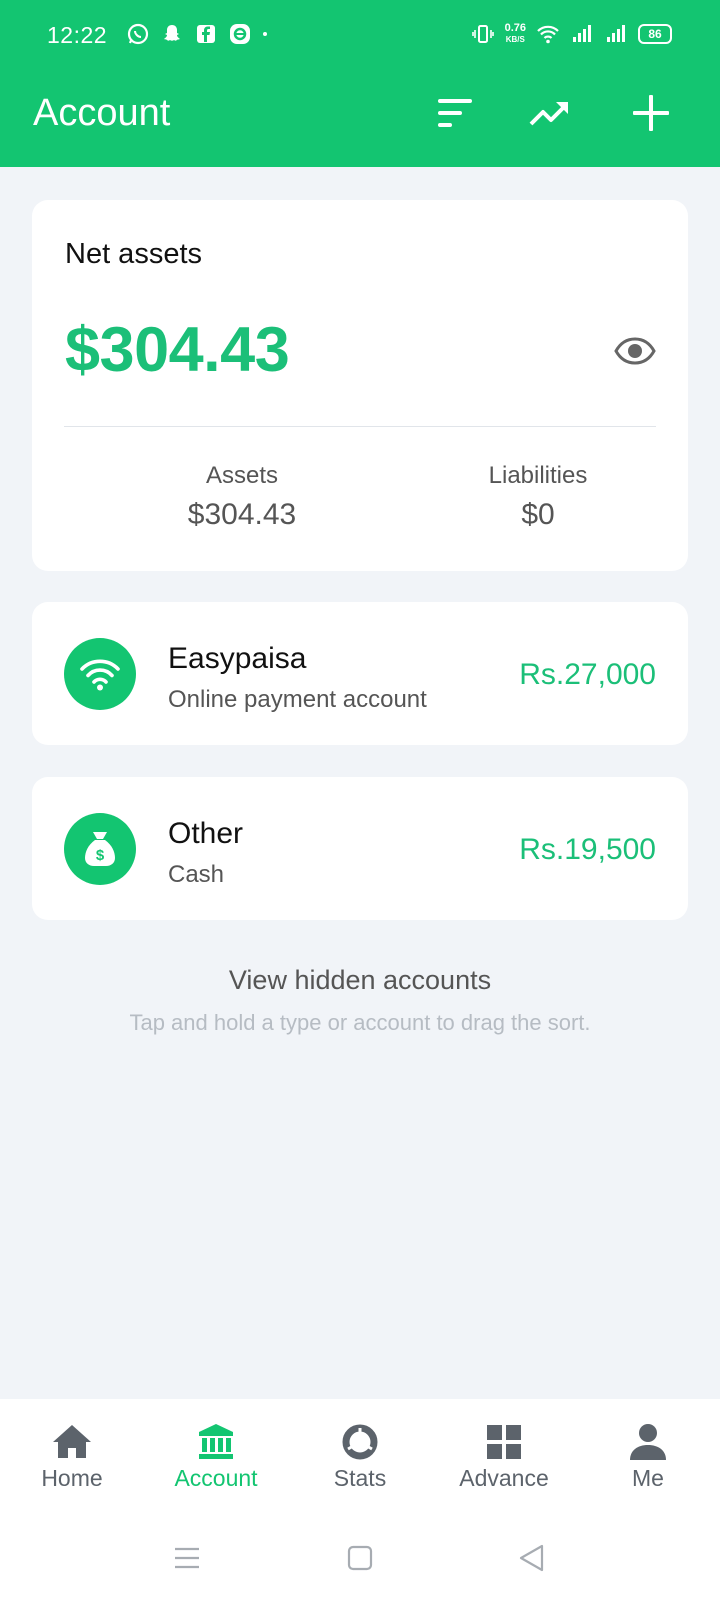 The height and width of the screenshot is (1600, 720). Describe the element at coordinates (72, 1478) in the screenshot. I see `nav-label: Home` at that location.